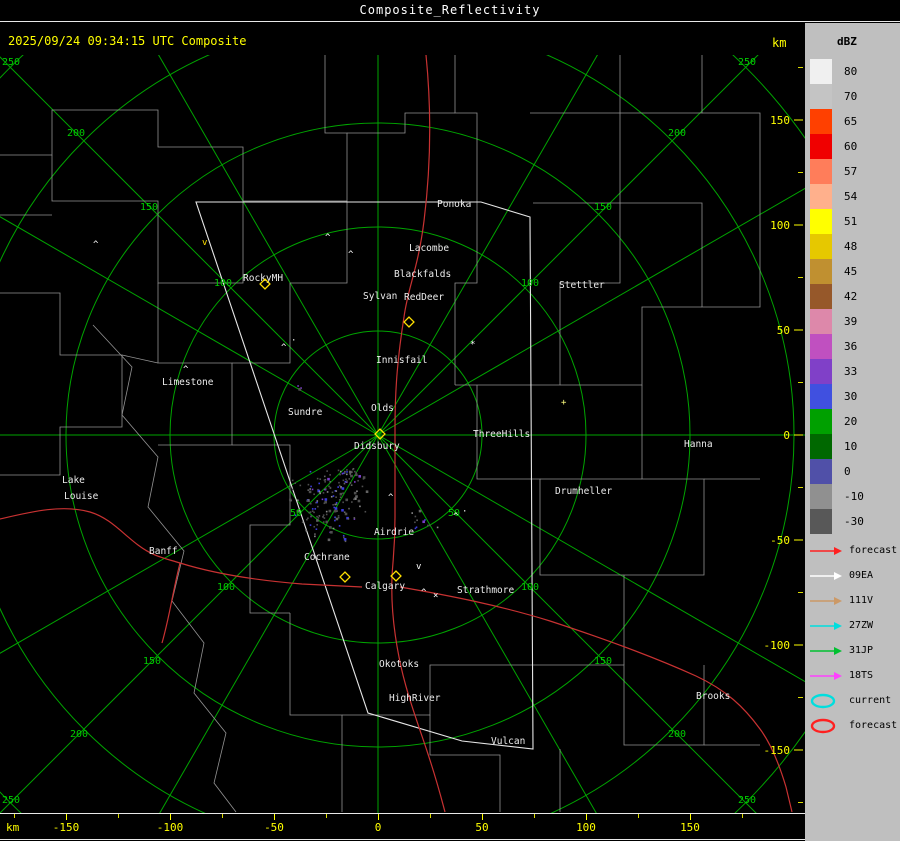  Describe the element at coordinates (345, 577) in the screenshot. I see `radar-site-diamond` at that location.